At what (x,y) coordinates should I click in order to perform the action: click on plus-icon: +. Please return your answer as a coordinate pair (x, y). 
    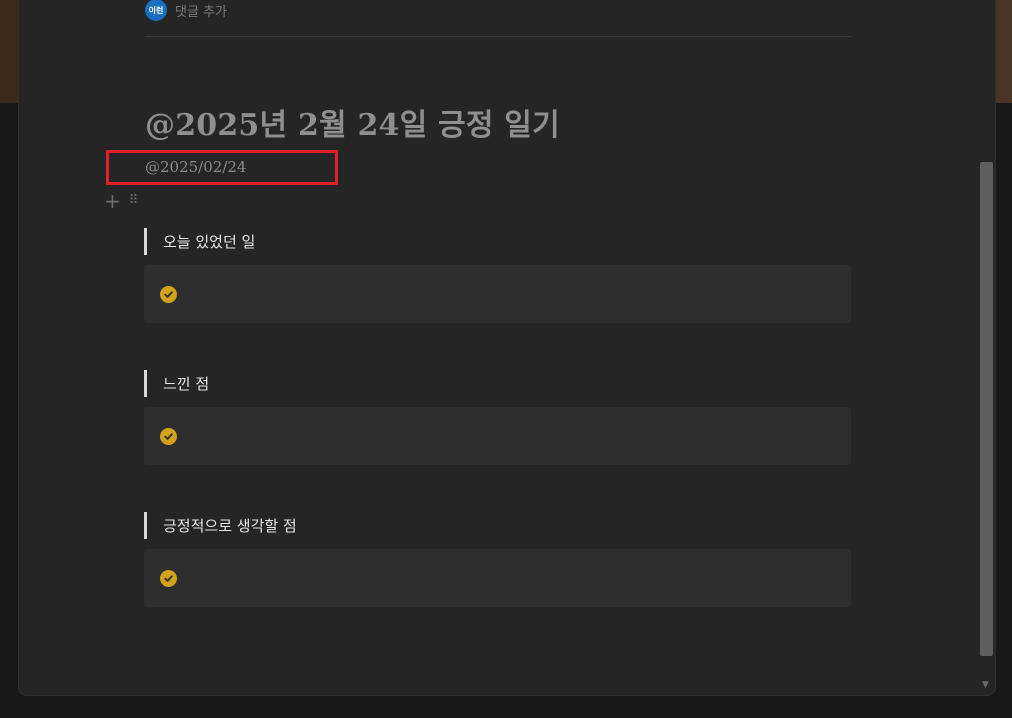
    Looking at the image, I should click on (112, 201).